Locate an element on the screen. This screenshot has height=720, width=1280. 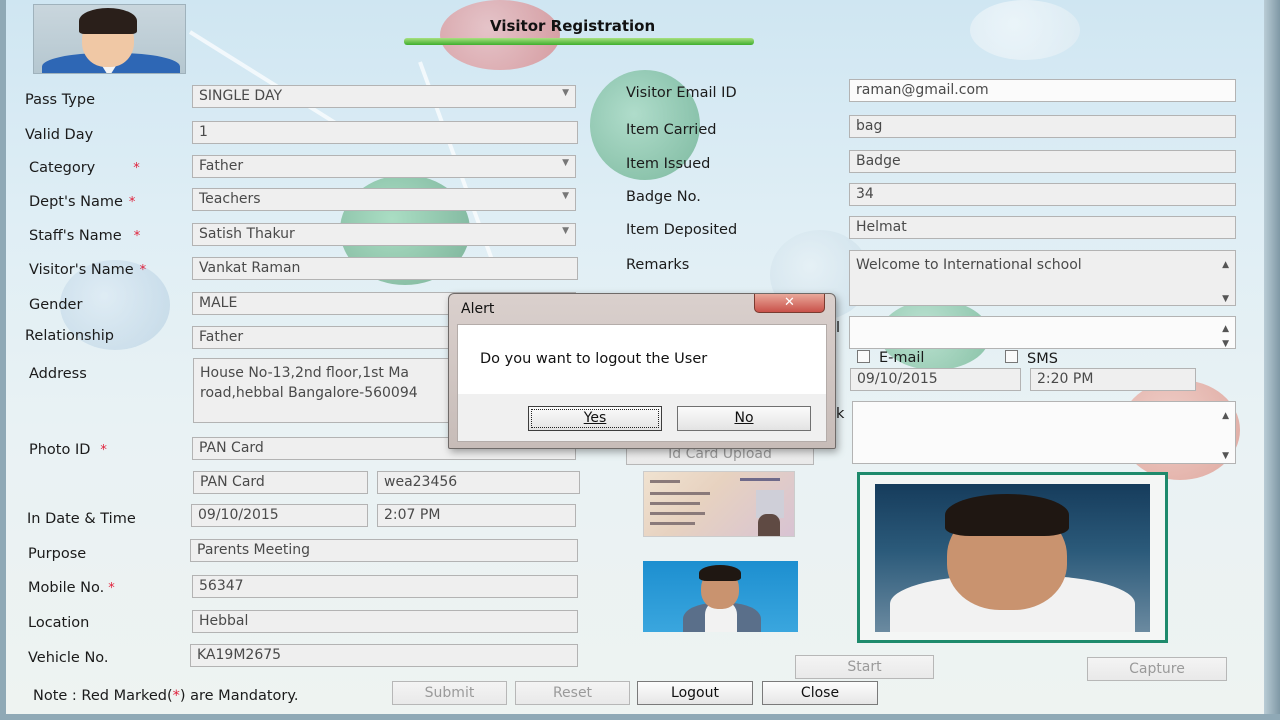
in-time-input: 2:07 PM is located at coordinates (476, 515).